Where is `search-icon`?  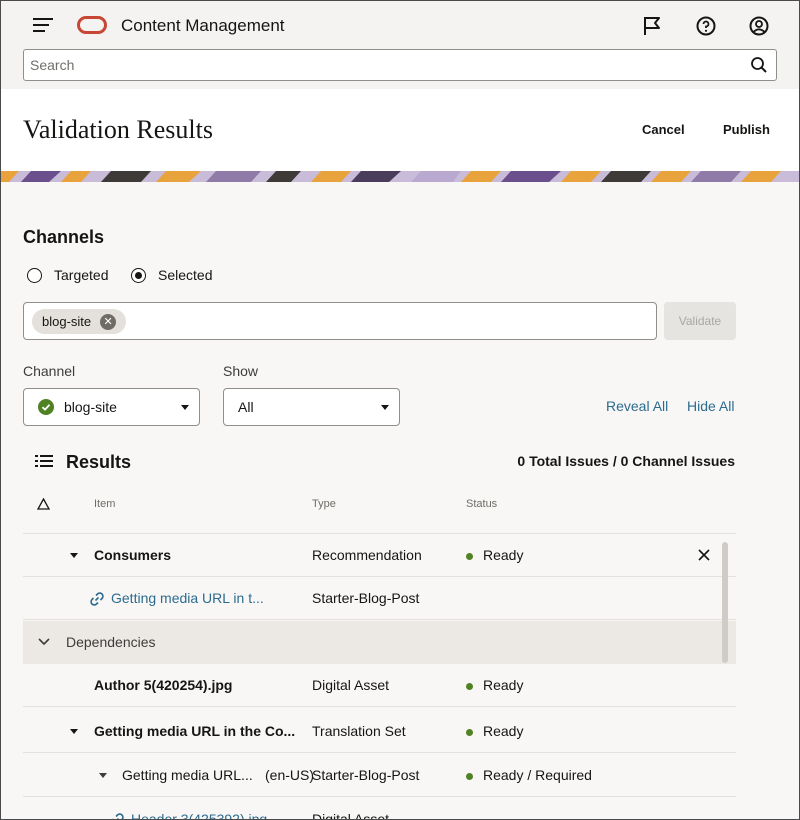
search-icon is located at coordinates (759, 65).